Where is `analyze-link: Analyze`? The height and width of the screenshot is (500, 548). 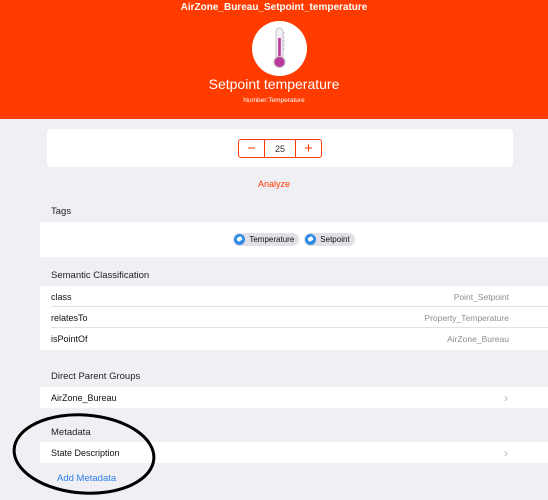
analyze-link: Analyze is located at coordinates (274, 184).